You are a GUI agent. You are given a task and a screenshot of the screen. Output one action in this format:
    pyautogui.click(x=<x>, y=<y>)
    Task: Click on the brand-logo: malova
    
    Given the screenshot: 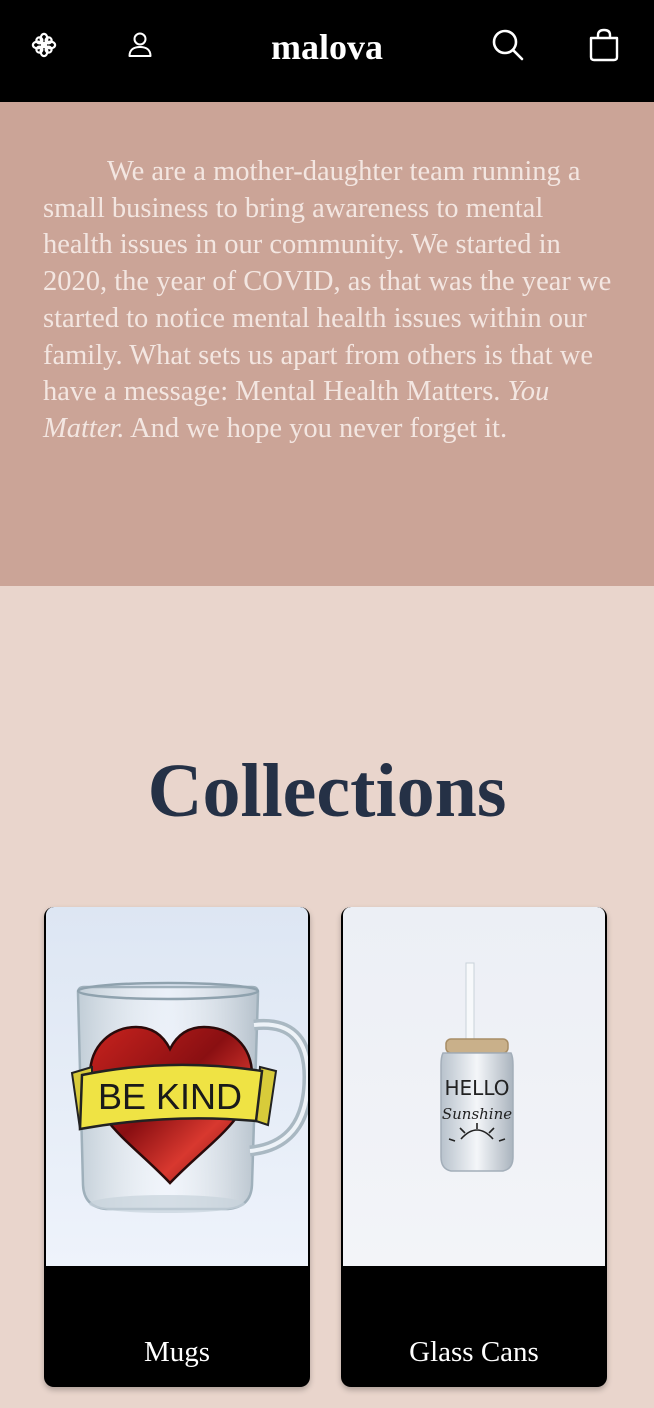 What is the action you would take?
    pyautogui.click(x=327, y=47)
    